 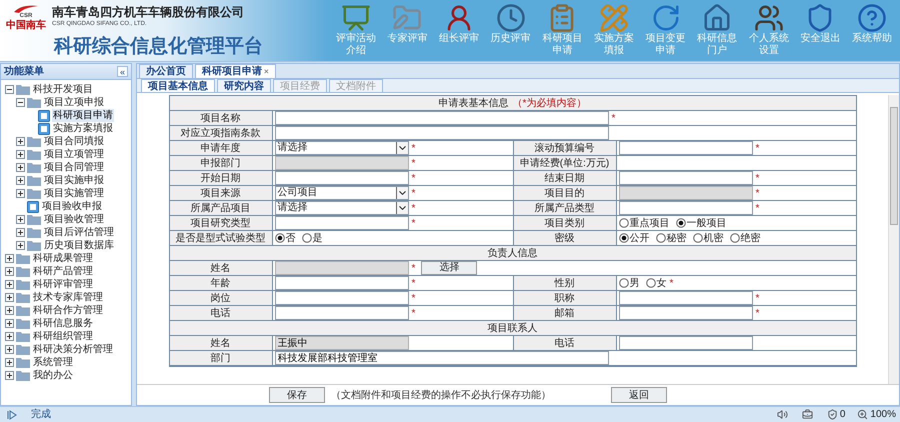 What do you see at coordinates (639, 395) in the screenshot?
I see `back-button: 返回` at bounding box center [639, 395].